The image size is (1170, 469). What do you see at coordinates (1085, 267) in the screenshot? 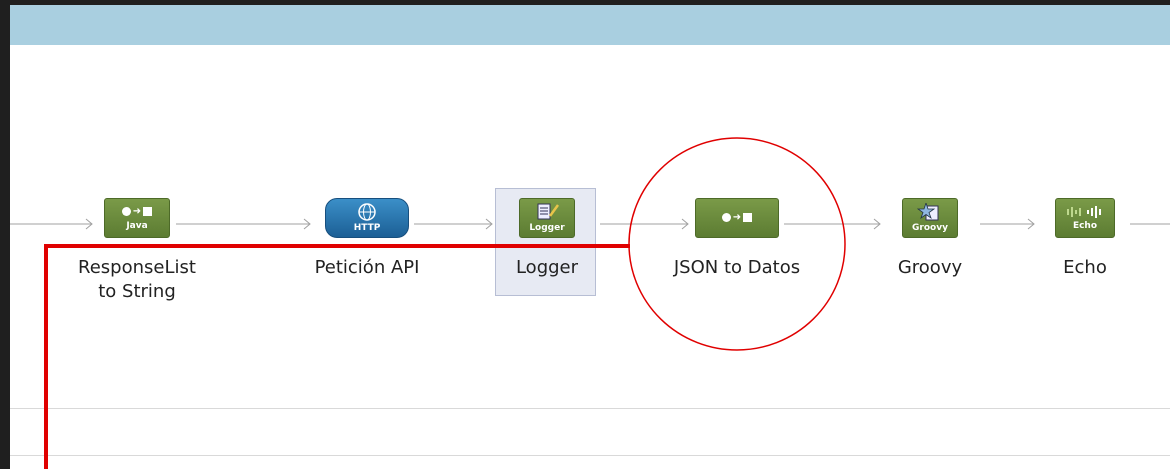
I see `node-label: Echo` at bounding box center [1085, 267].